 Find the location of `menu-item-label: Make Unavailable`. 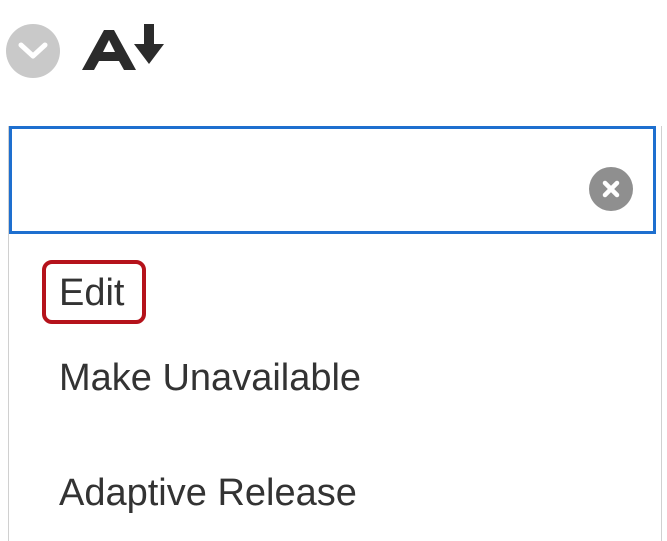

menu-item-label: Make Unavailable is located at coordinates (210, 378).